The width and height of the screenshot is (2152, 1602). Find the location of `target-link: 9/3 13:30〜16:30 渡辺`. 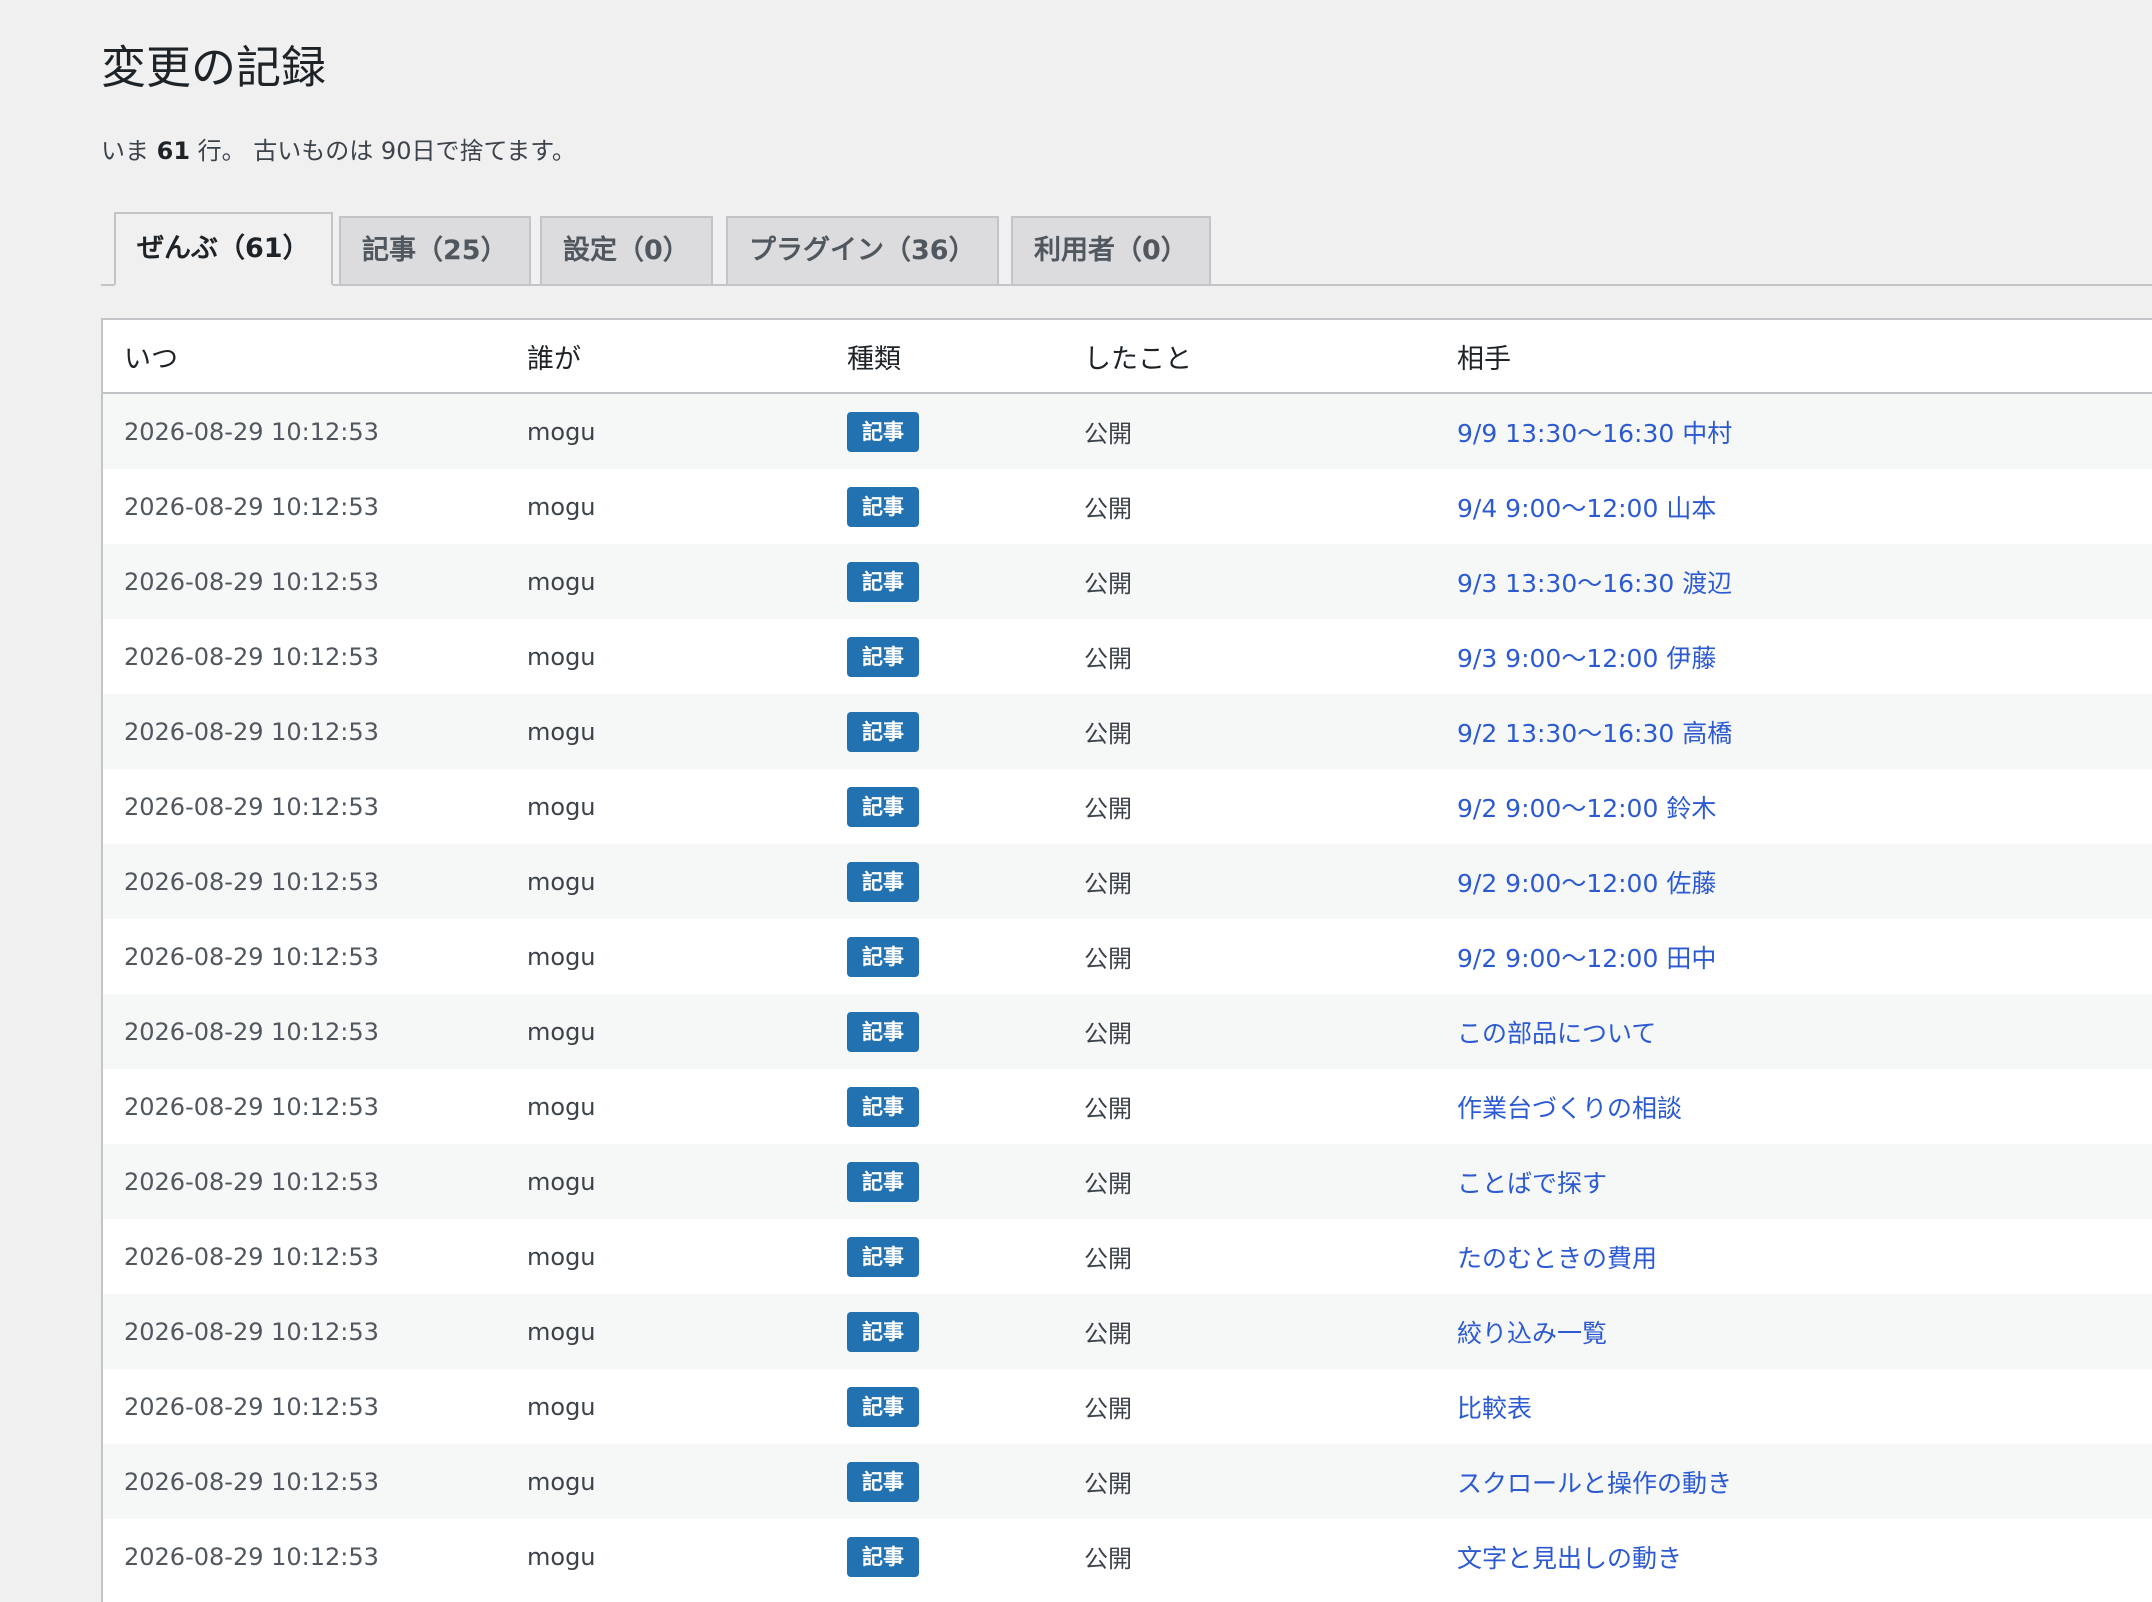

target-link: 9/3 13:30〜16:30 渡辺 is located at coordinates (1594, 583).